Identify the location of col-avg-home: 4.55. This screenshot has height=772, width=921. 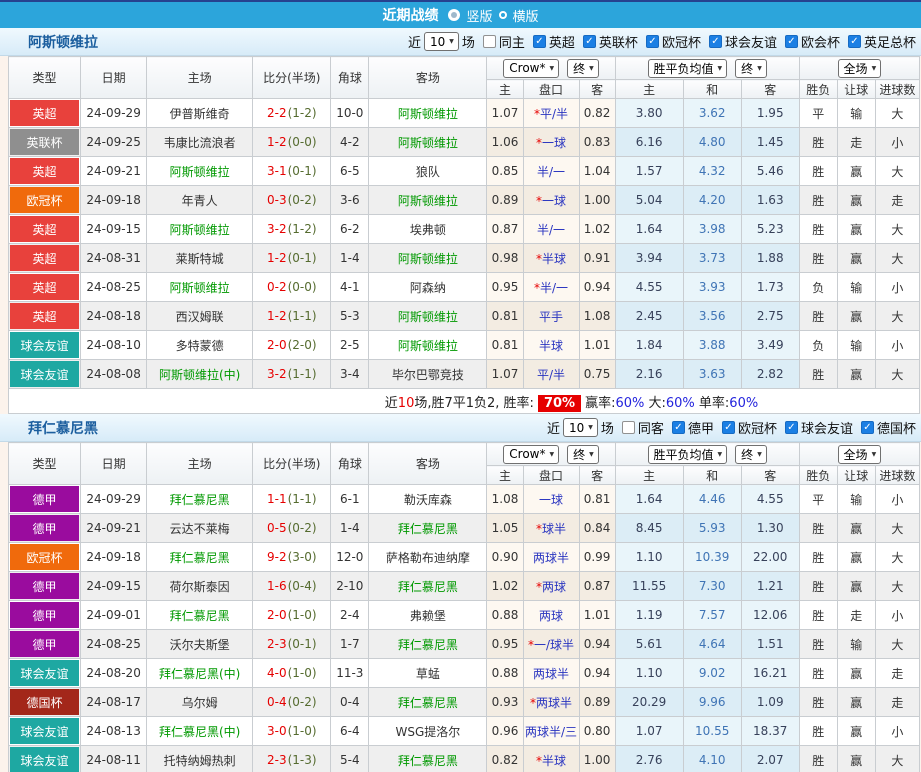
(649, 287).